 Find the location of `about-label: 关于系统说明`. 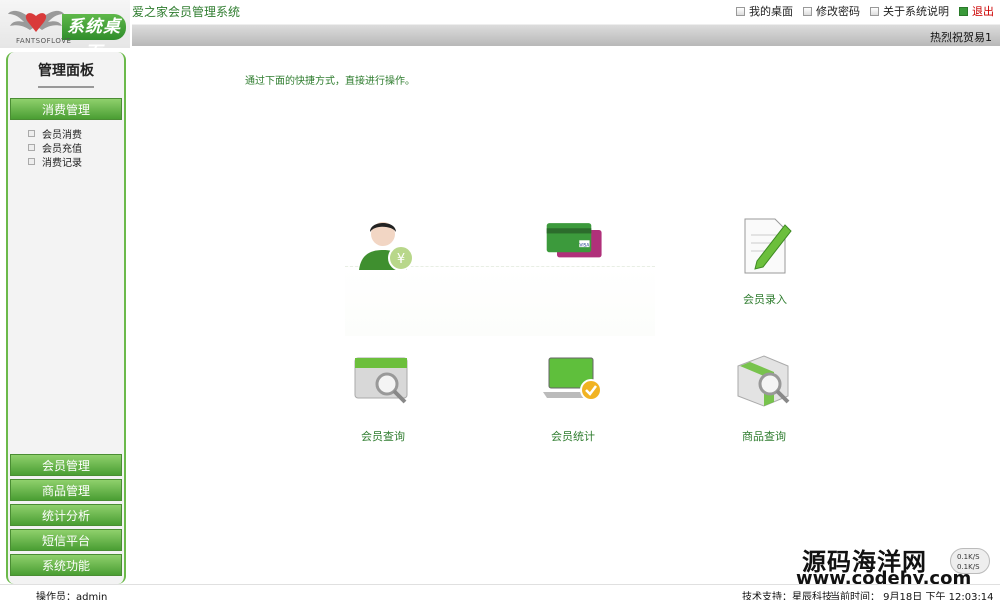

about-label: 关于系统说明 is located at coordinates (916, 11).